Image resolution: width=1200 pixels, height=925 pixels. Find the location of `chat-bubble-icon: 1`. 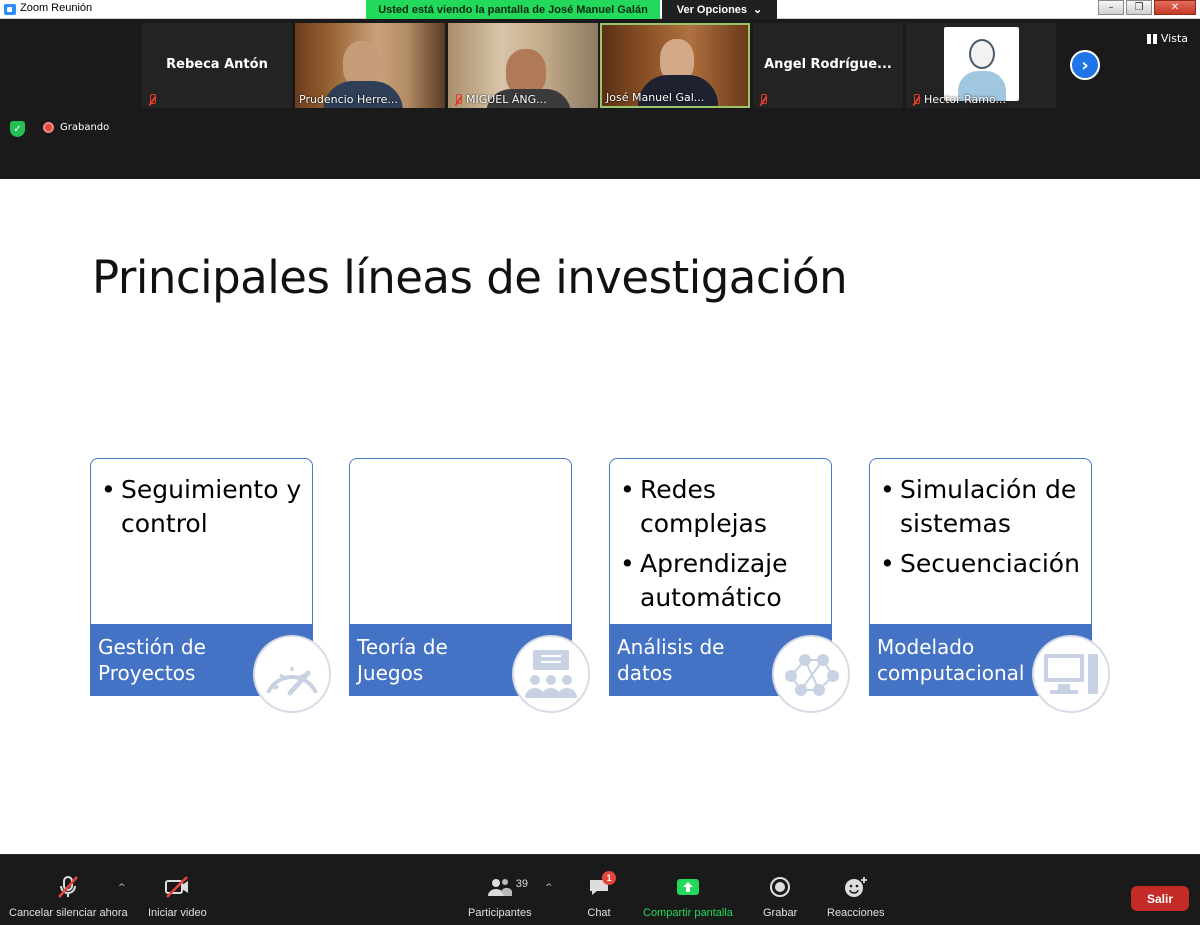

chat-bubble-icon: 1 is located at coordinates (601, 885).